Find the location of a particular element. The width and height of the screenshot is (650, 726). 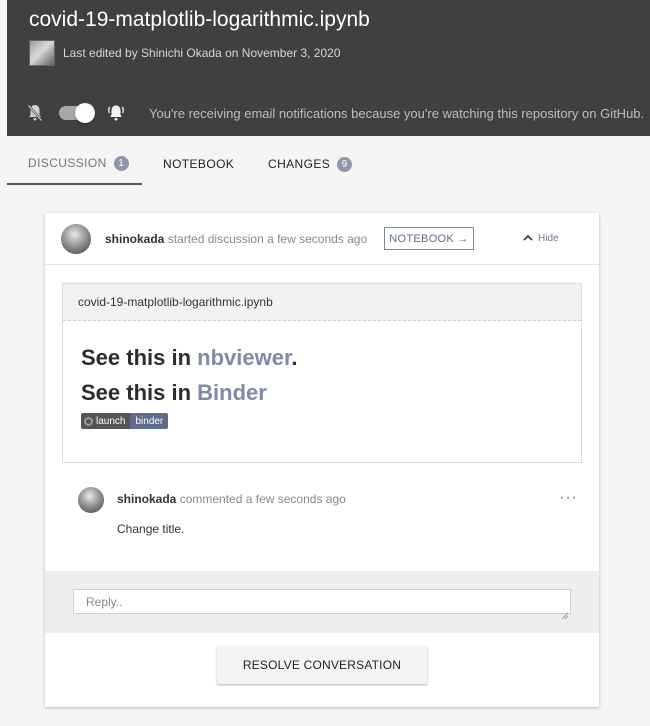

tab-bar: DISCUSSION 1 NOTEBOOK CHANGES 9 is located at coordinates (180, 164).